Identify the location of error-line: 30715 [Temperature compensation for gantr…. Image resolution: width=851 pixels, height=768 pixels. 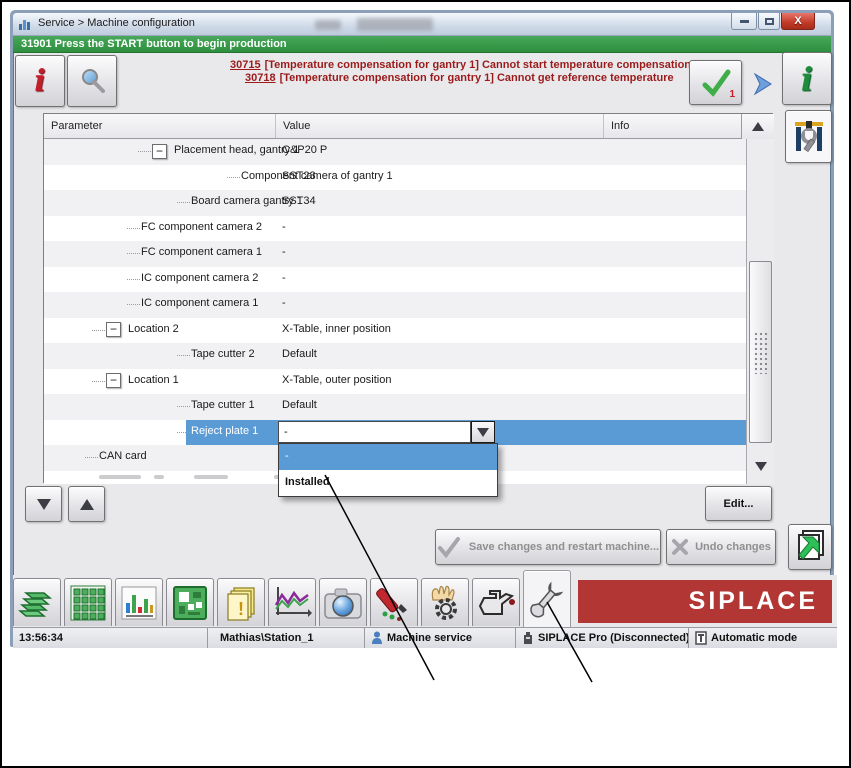
(460, 65).